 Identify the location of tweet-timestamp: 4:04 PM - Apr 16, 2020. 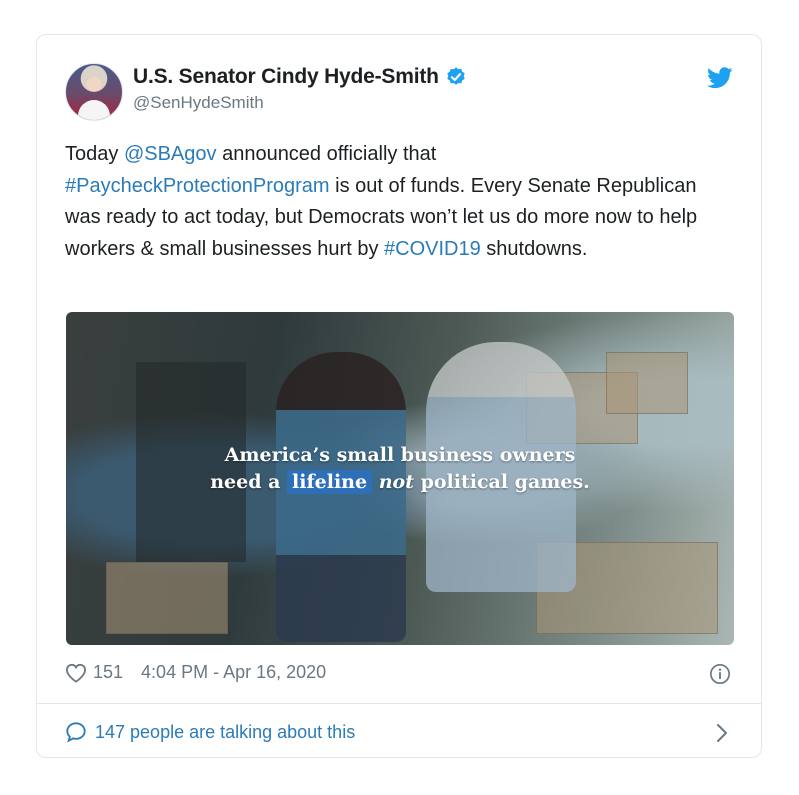
(233, 672).